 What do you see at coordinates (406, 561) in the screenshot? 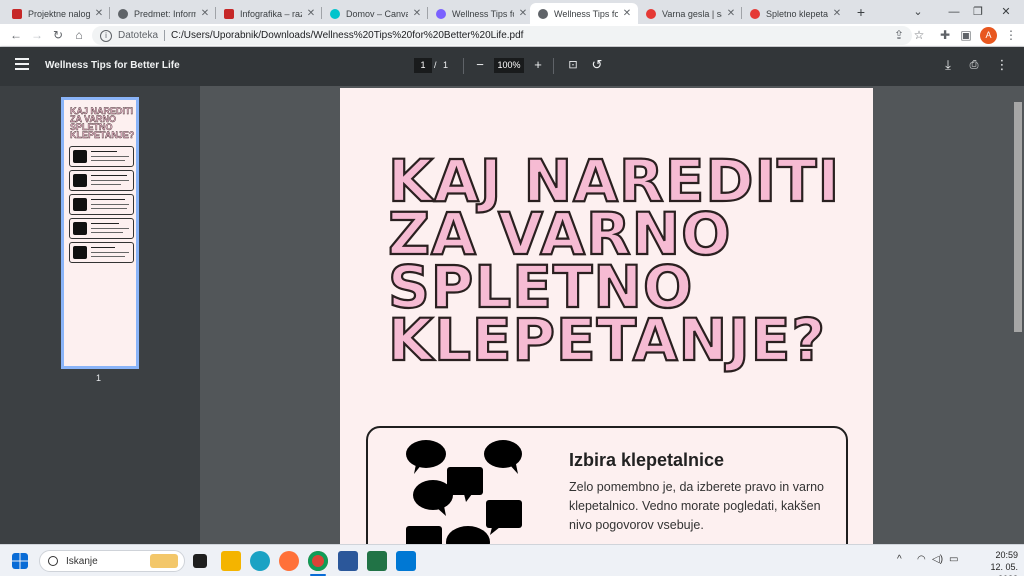
I see `outlook-icon` at bounding box center [406, 561].